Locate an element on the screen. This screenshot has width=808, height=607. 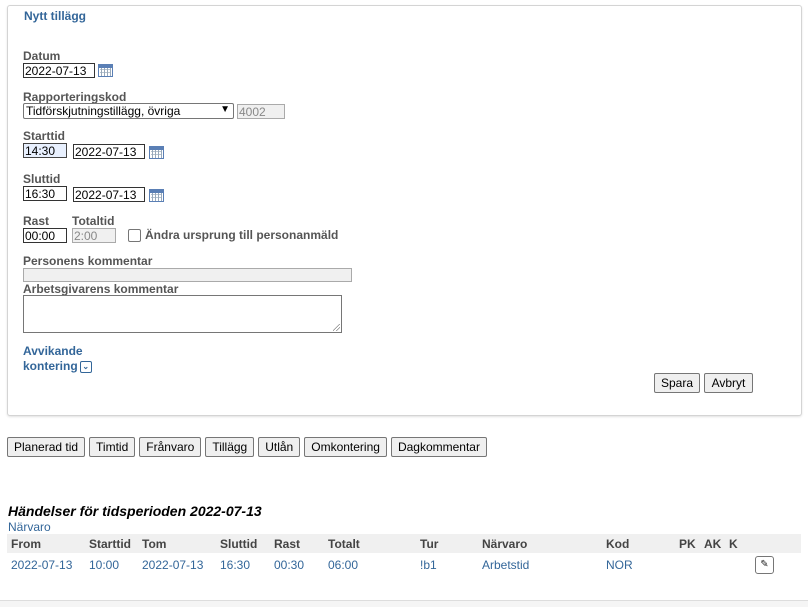
rapporteringskod-select: Tidförskjutningstillägg, övriga ▼ is located at coordinates (128, 111).